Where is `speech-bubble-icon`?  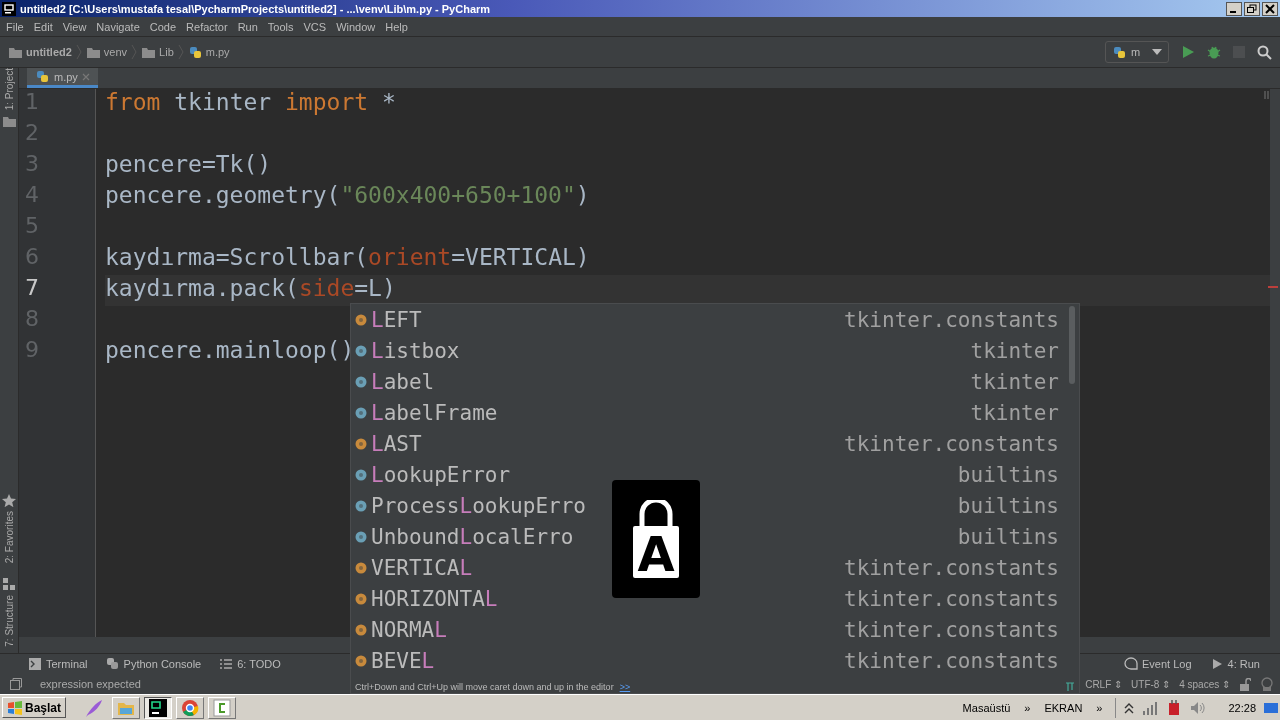
speech-bubble-icon is located at coordinates (1131, 664).